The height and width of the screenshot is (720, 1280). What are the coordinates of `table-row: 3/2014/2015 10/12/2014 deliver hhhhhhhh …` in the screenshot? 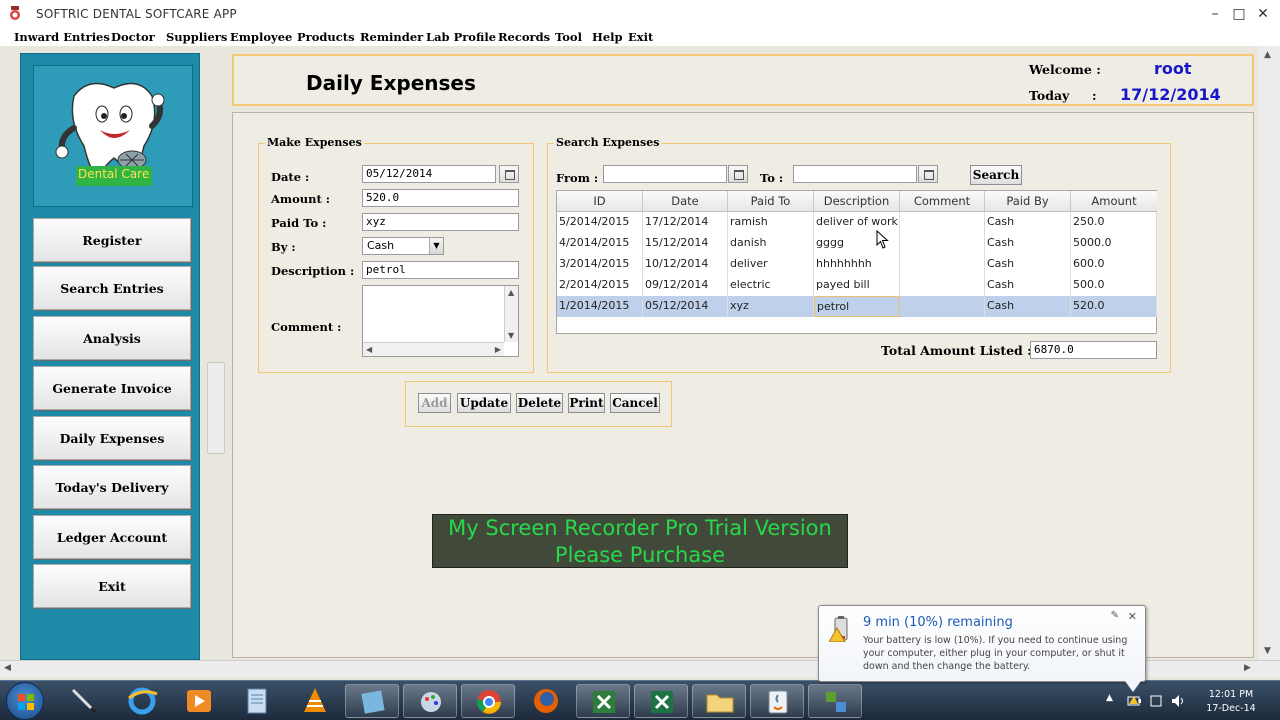 It's located at (857, 264).